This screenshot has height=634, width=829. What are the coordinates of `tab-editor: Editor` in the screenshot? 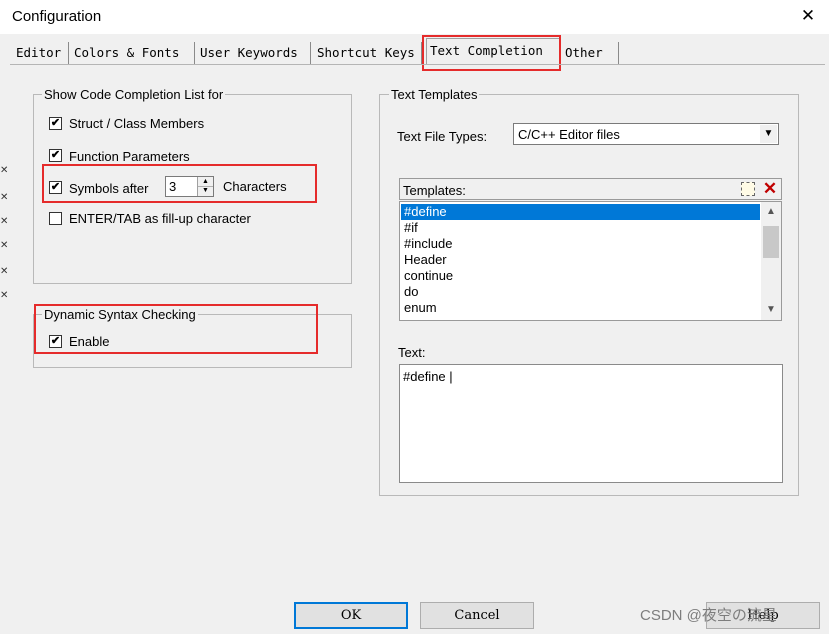 It's located at (41, 53).